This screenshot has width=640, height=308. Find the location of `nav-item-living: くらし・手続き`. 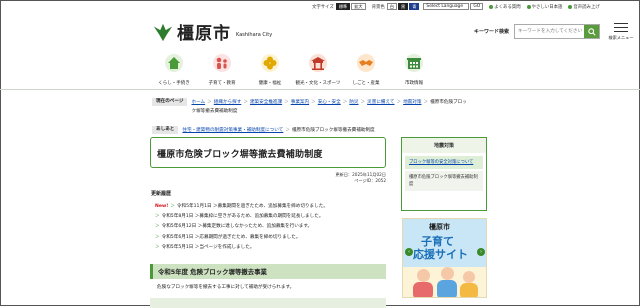

nav-item-living: くらし・手続き is located at coordinates (174, 69).